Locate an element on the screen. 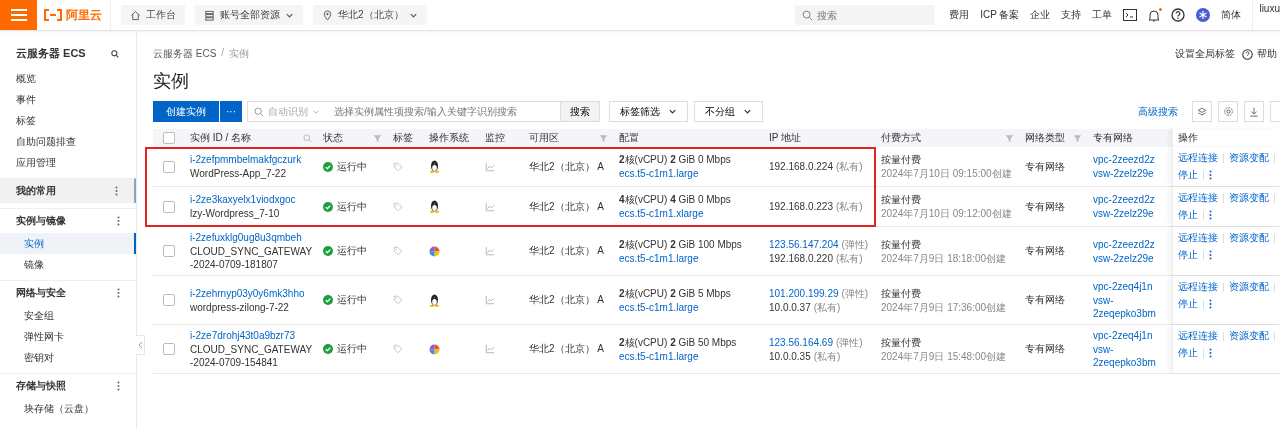 The height and width of the screenshot is (429, 1280). instance-type-link: ecs.t5-c1m1.xlarge is located at coordinates (661, 213).